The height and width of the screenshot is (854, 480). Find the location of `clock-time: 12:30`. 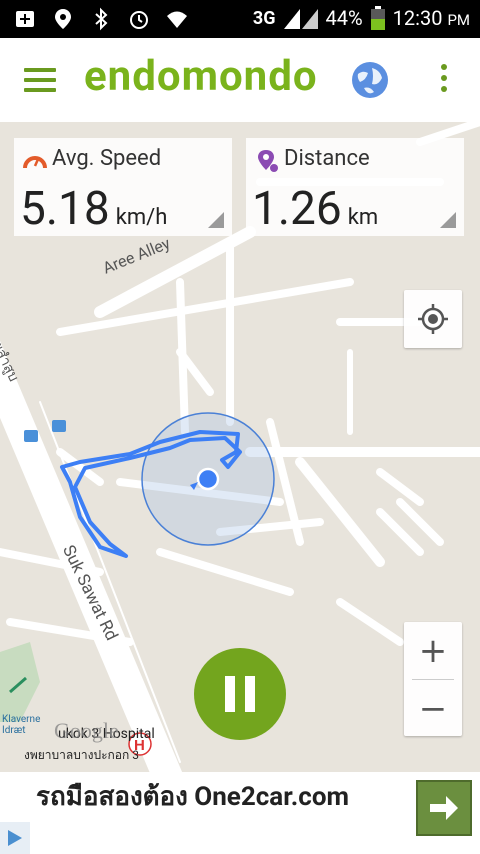

clock-time: 12:30 is located at coordinates (417, 18).